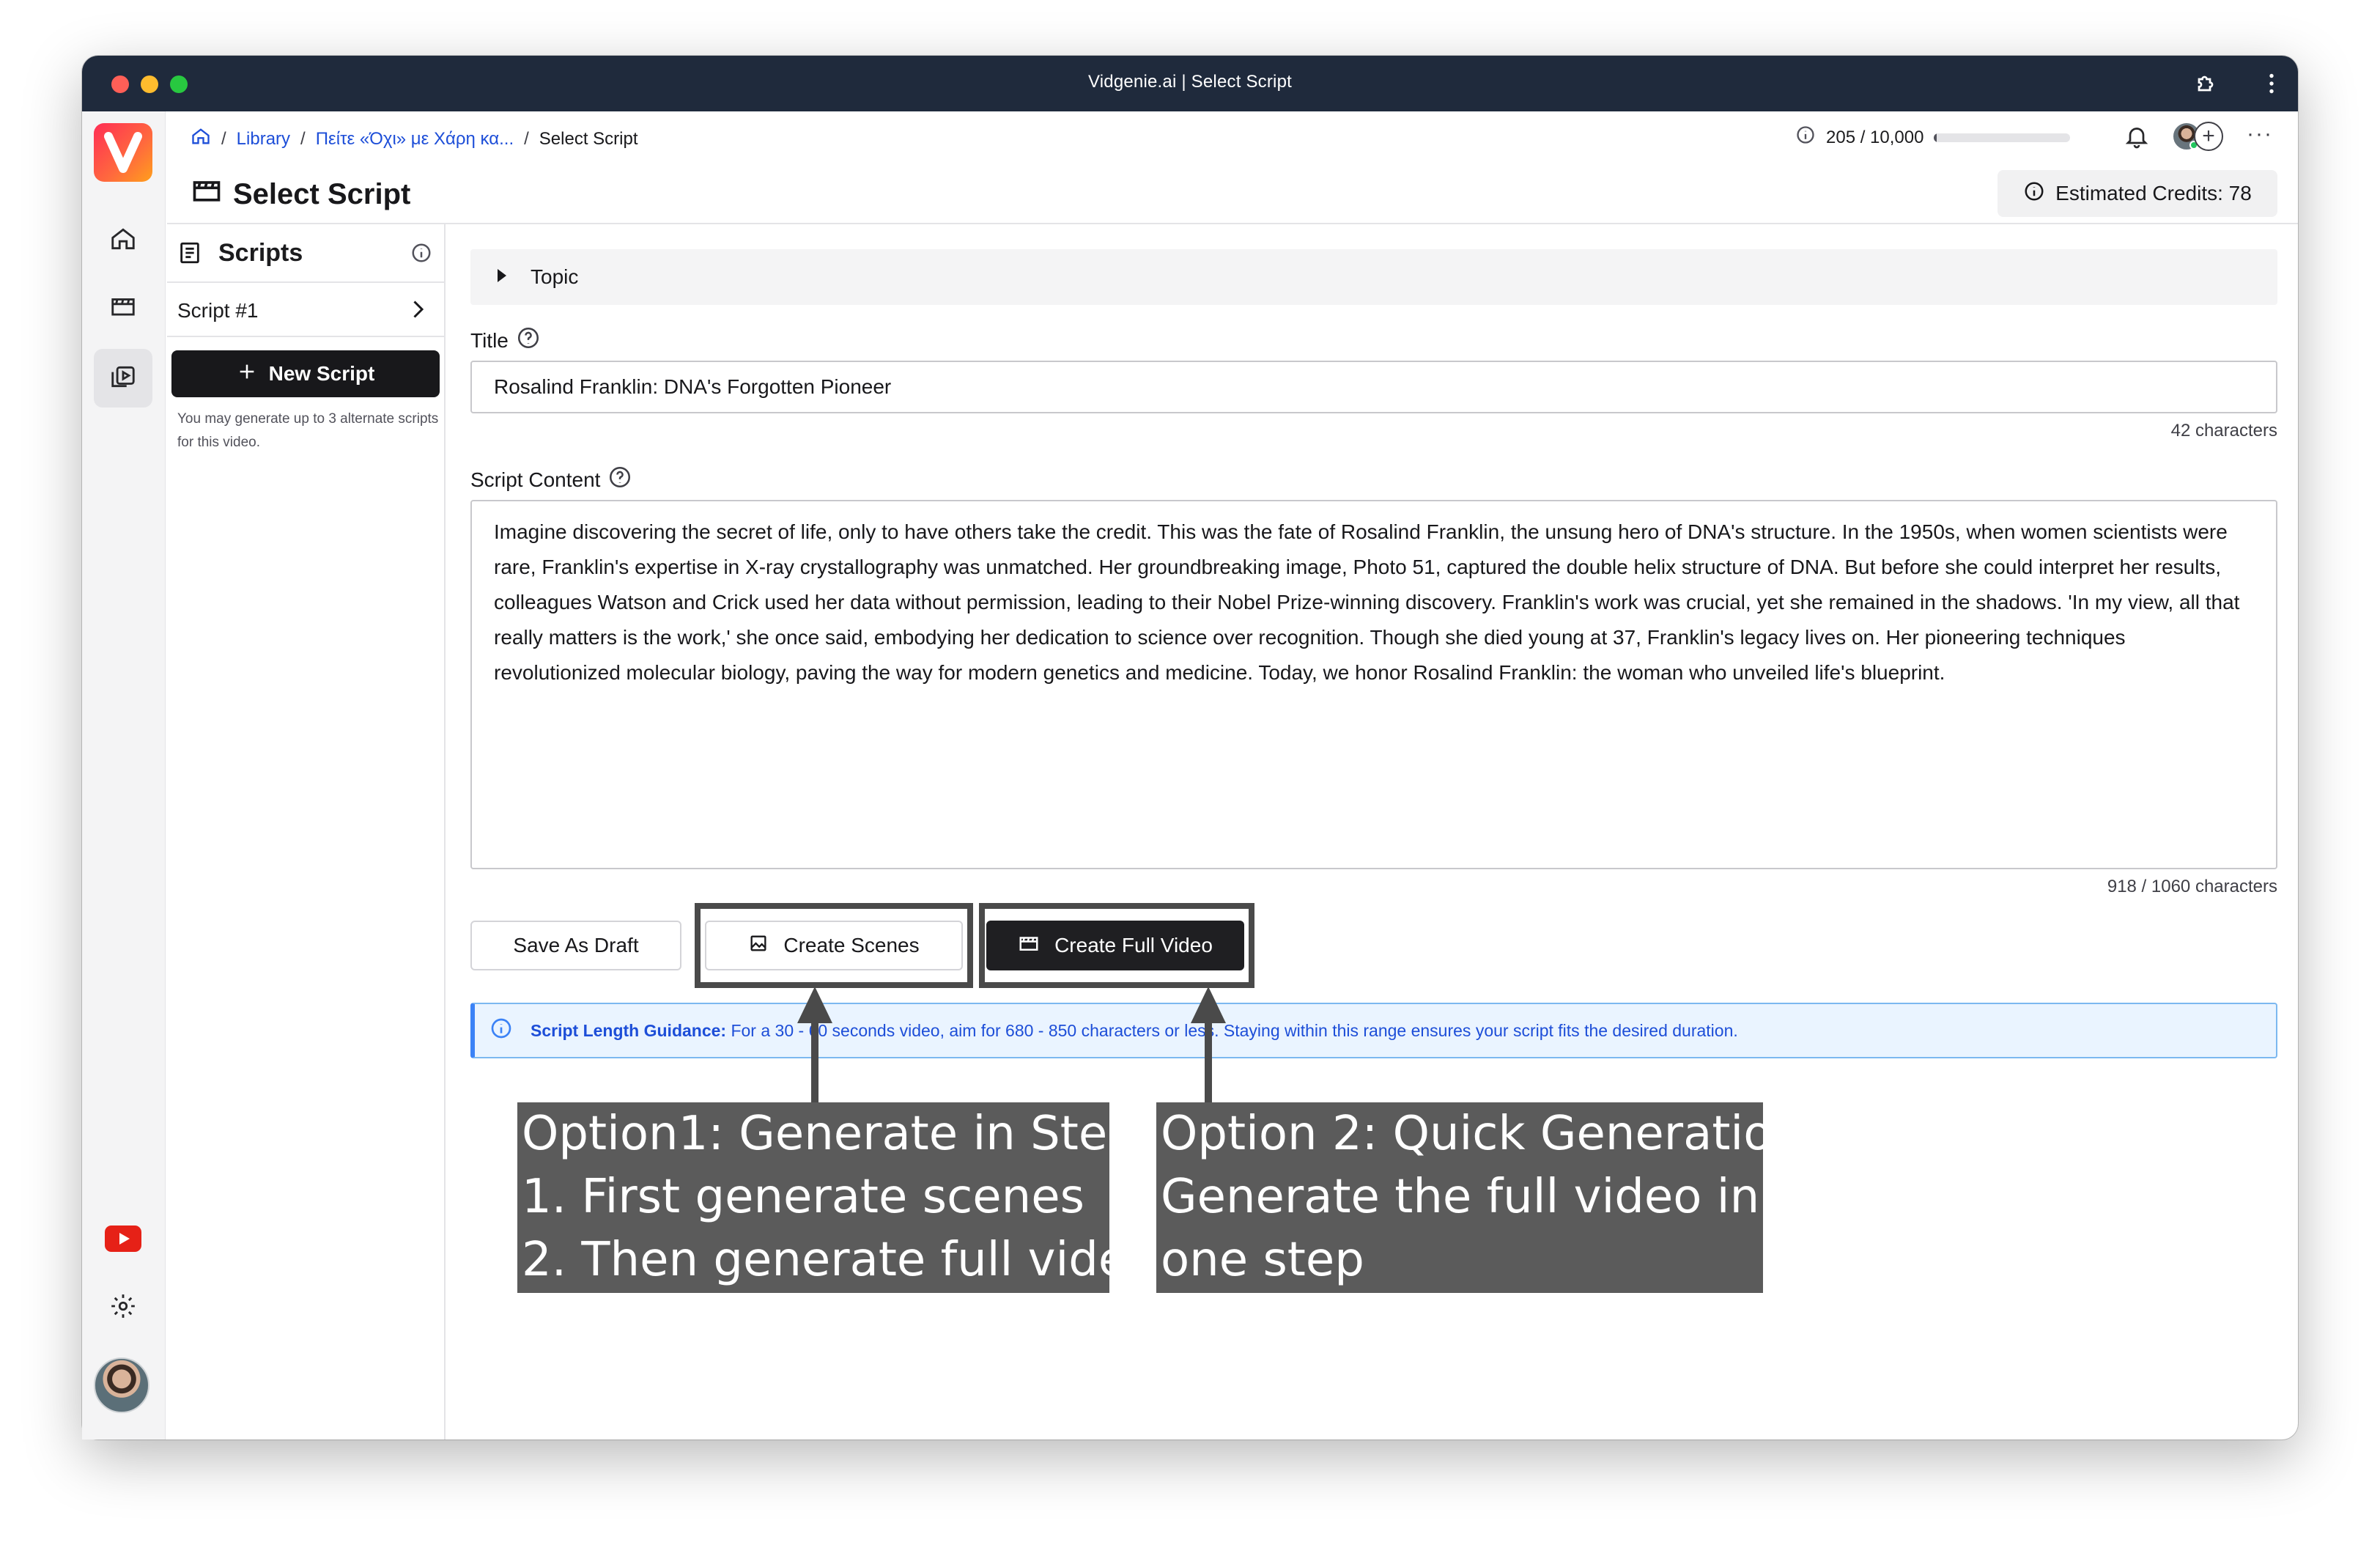  I want to click on script-content-label-text: Script Content, so click(535, 479).